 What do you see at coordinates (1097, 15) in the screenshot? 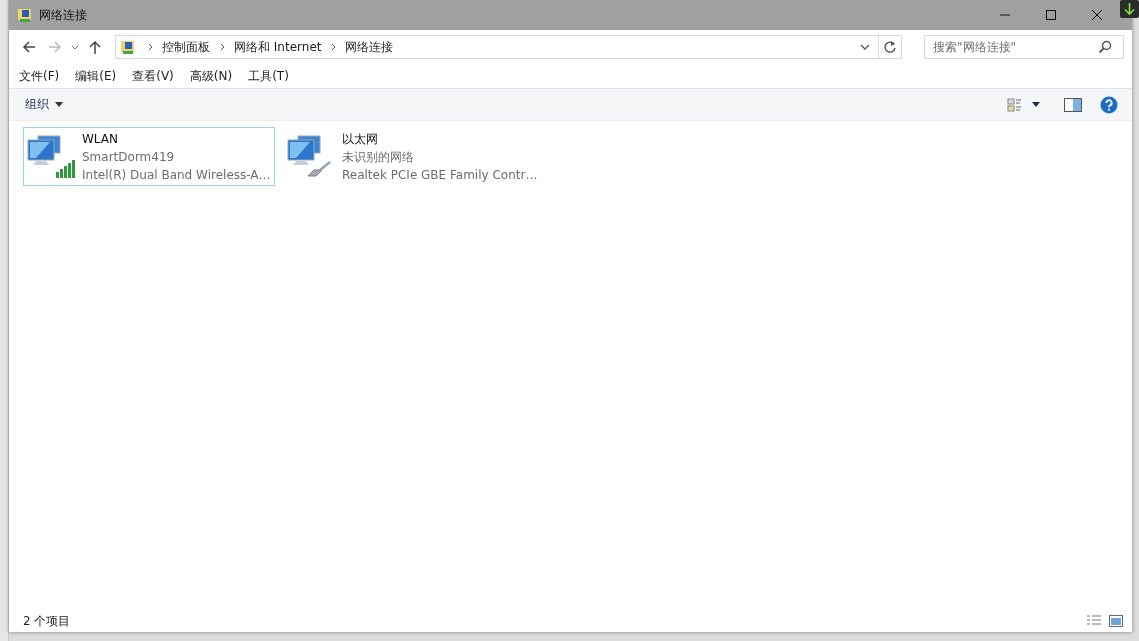
I see `close-icon` at bounding box center [1097, 15].